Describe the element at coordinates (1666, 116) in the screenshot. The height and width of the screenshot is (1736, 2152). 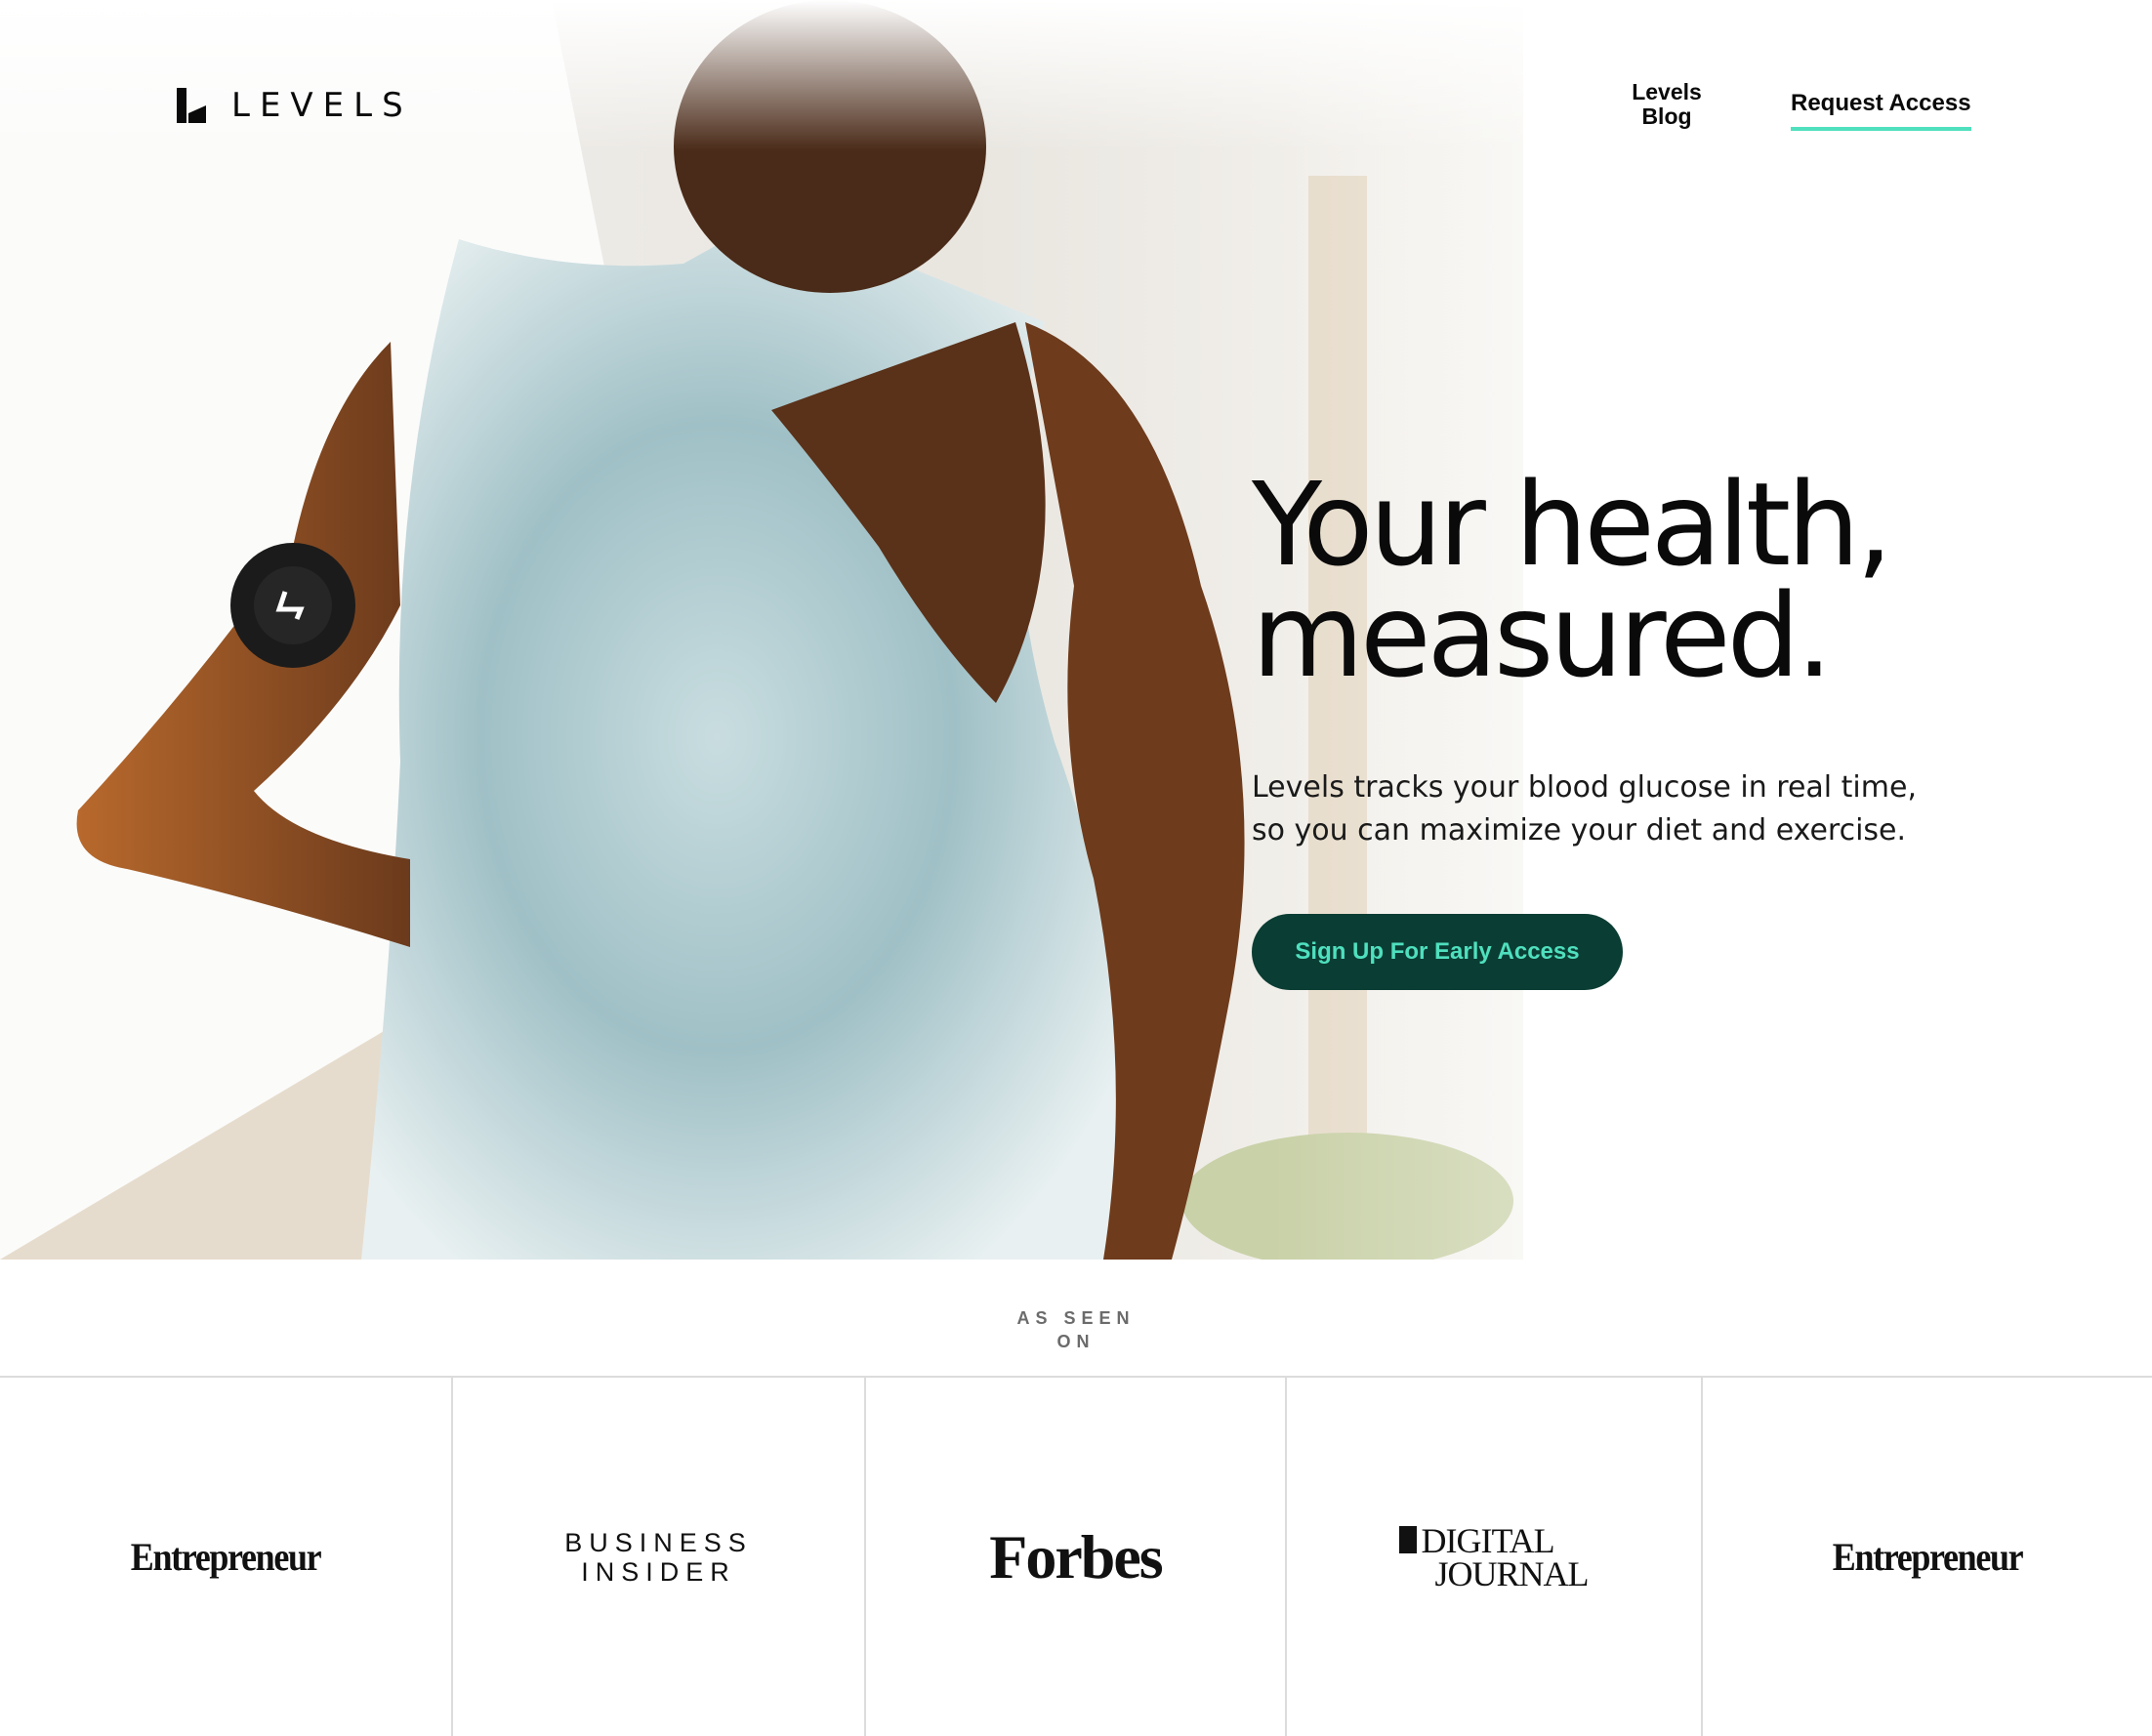
I see `nav-blog-line2: Blog` at that location.